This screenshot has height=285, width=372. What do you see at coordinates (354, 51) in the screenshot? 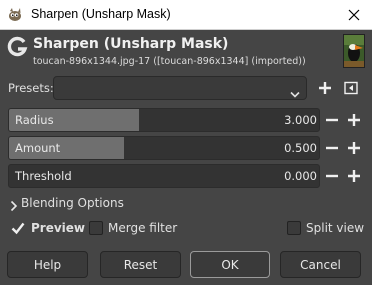
I see `toucan-thumbnail` at bounding box center [354, 51].